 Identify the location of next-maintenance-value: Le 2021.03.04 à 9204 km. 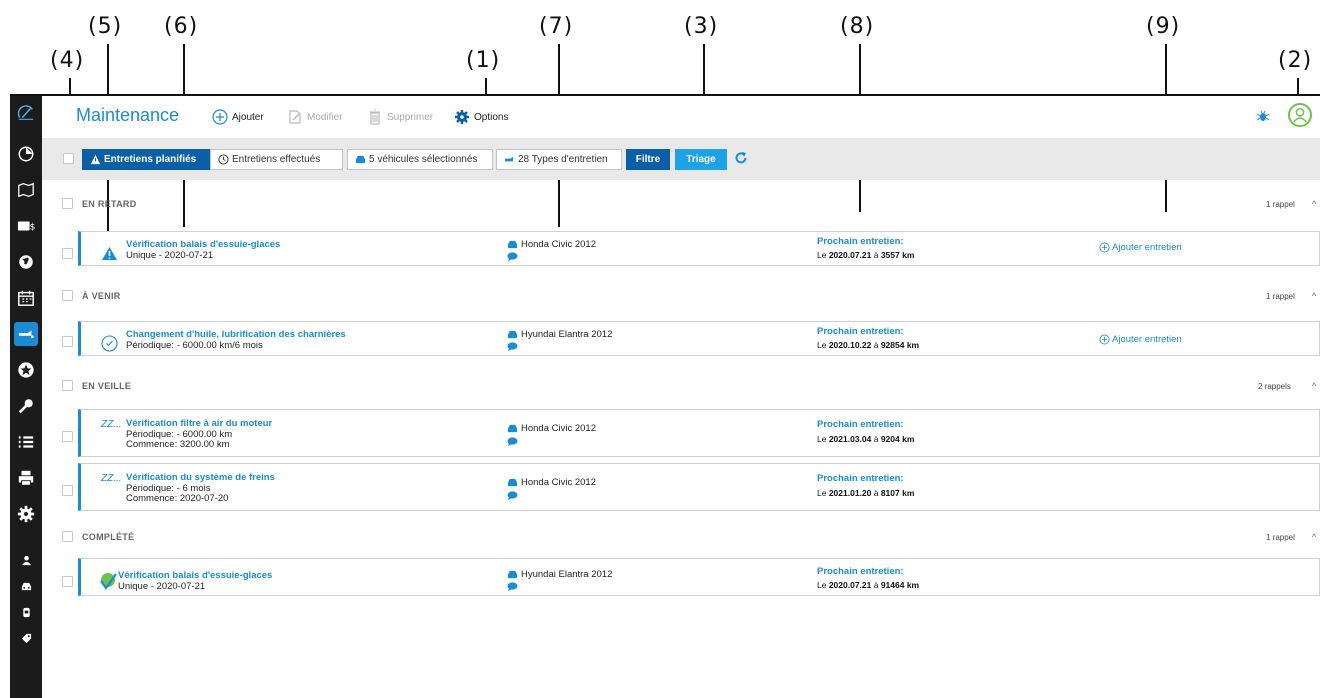
(865, 439).